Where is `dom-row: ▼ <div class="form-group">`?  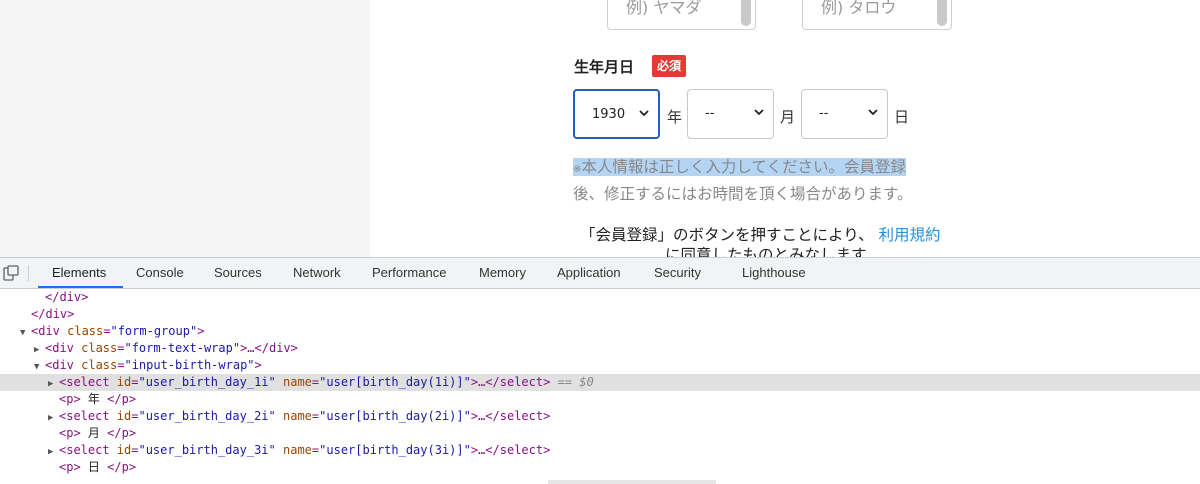 dom-row: ▼ <div class="form-group"> is located at coordinates (600, 331).